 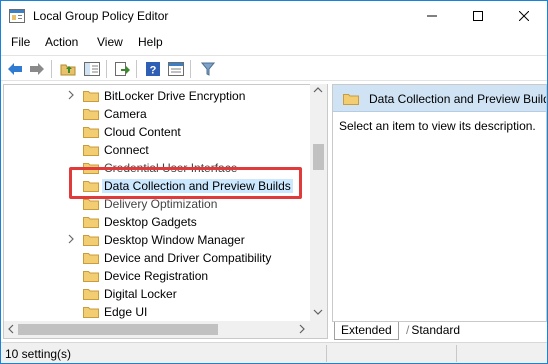 I want to click on horizontal-scroll-thumb, so click(x=118, y=329).